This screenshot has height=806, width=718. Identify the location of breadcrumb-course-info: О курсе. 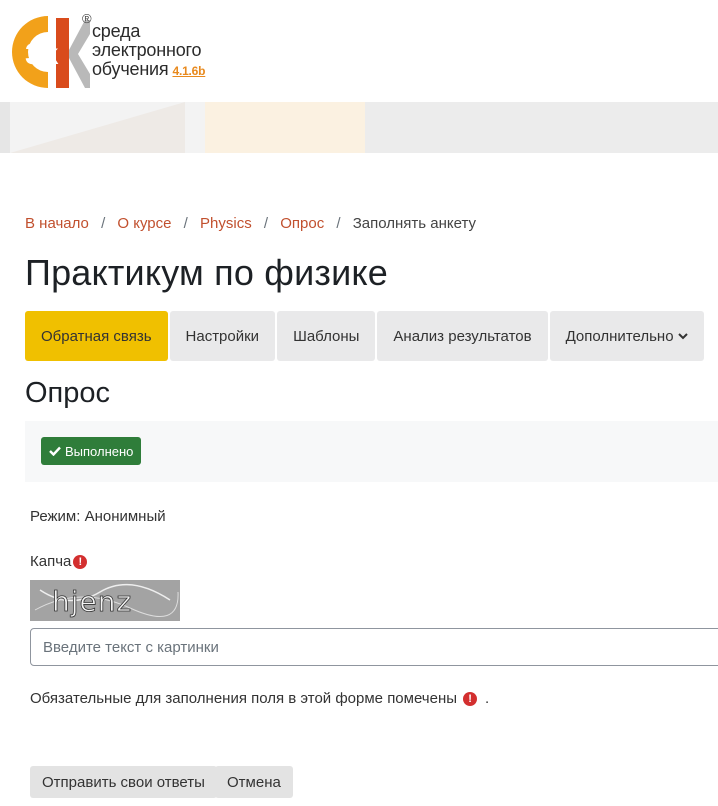
(144, 223).